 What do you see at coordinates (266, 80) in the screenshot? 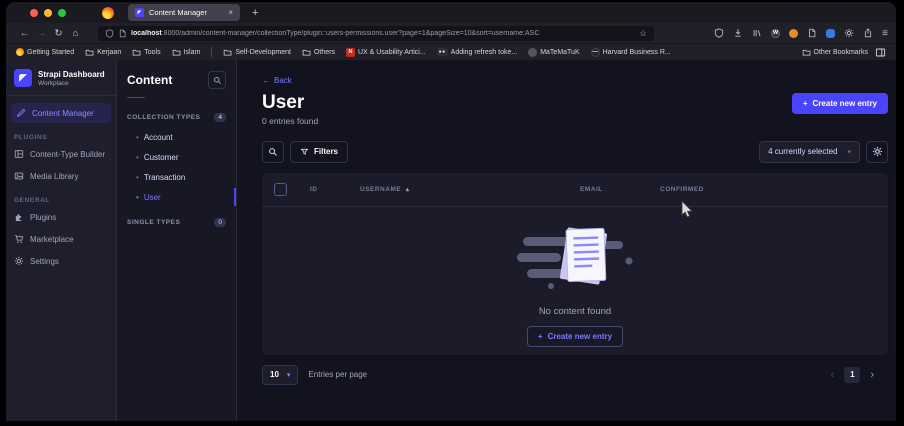
I see `back-arrow-icon: ←` at bounding box center [266, 80].